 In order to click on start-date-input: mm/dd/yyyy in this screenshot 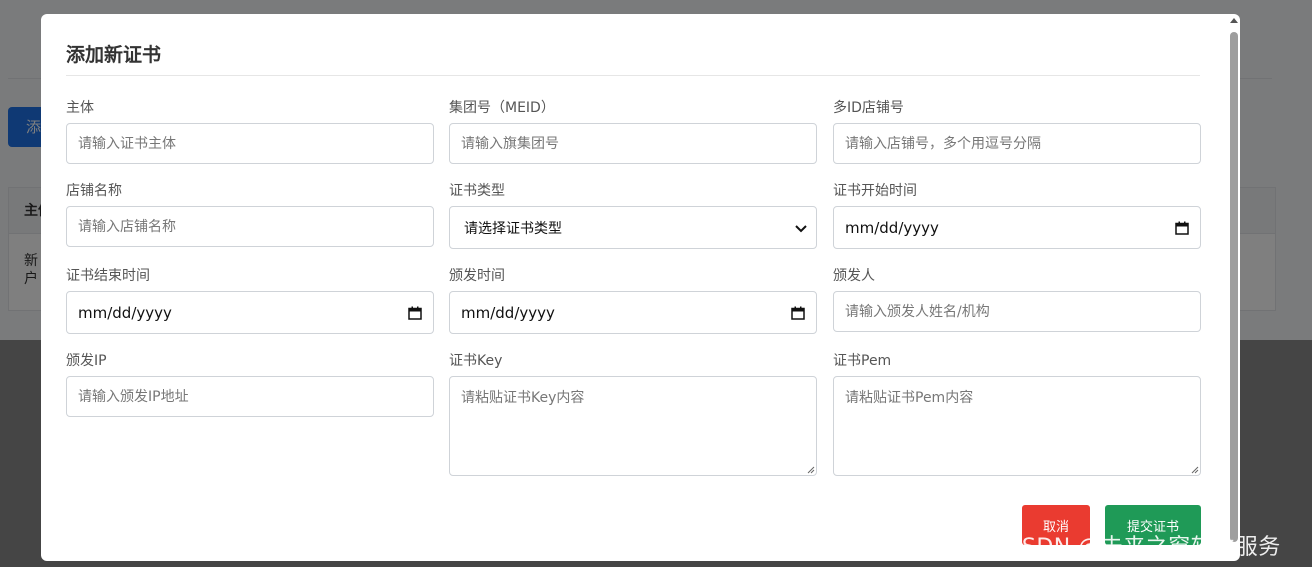, I will do `click(1017, 227)`.